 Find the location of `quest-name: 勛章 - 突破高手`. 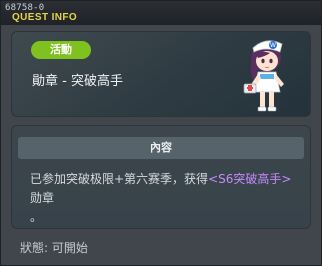

quest-name: 勛章 - 突破高手 is located at coordinates (77, 81).